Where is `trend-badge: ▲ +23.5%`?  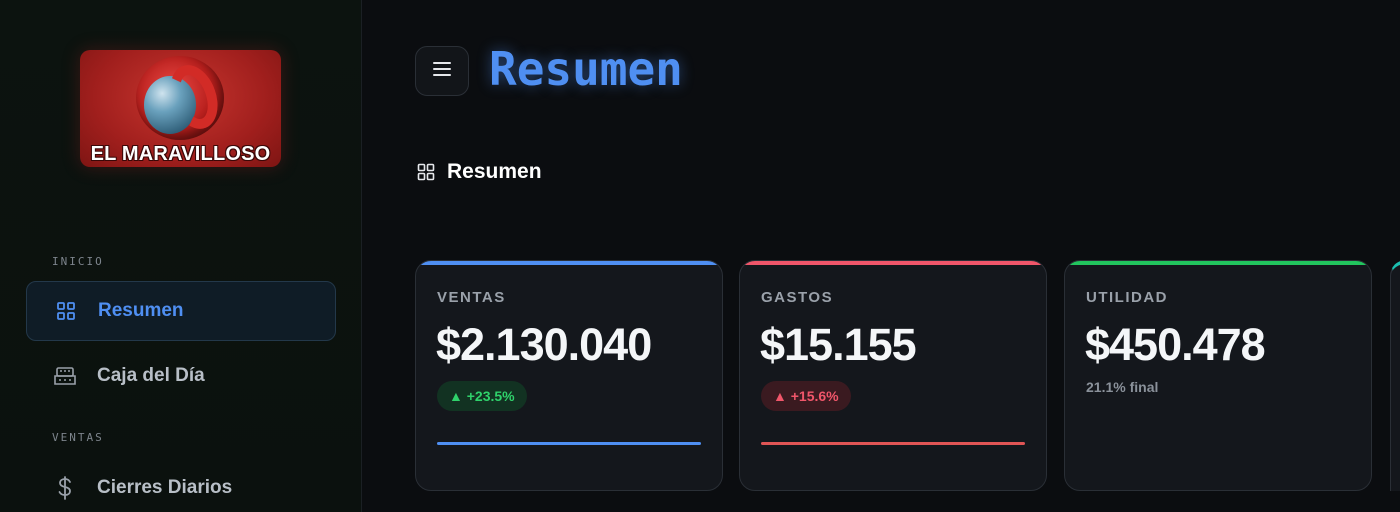
trend-badge: ▲ +23.5% is located at coordinates (482, 396).